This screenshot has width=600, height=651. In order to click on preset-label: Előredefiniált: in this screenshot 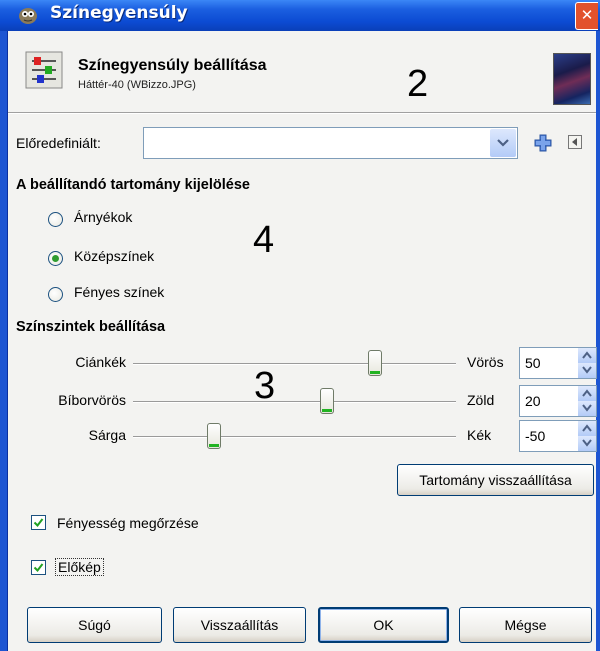, I will do `click(58, 143)`.